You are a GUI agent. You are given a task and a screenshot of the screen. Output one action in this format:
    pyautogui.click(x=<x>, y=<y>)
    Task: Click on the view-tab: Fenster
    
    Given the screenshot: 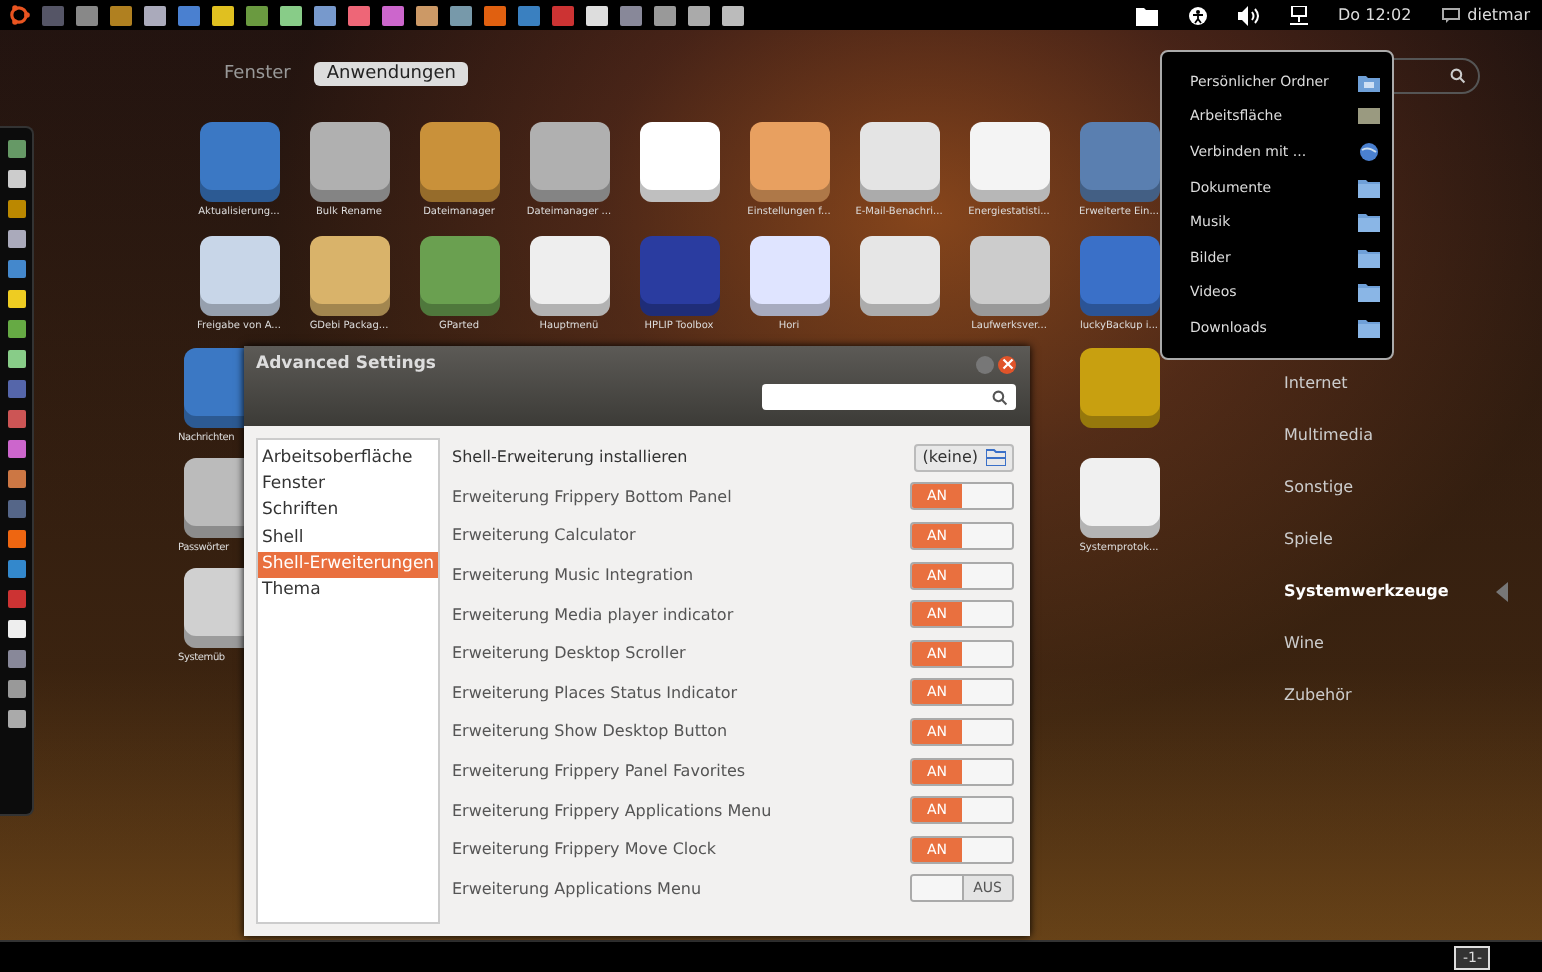 What is the action you would take?
    pyautogui.click(x=257, y=74)
    